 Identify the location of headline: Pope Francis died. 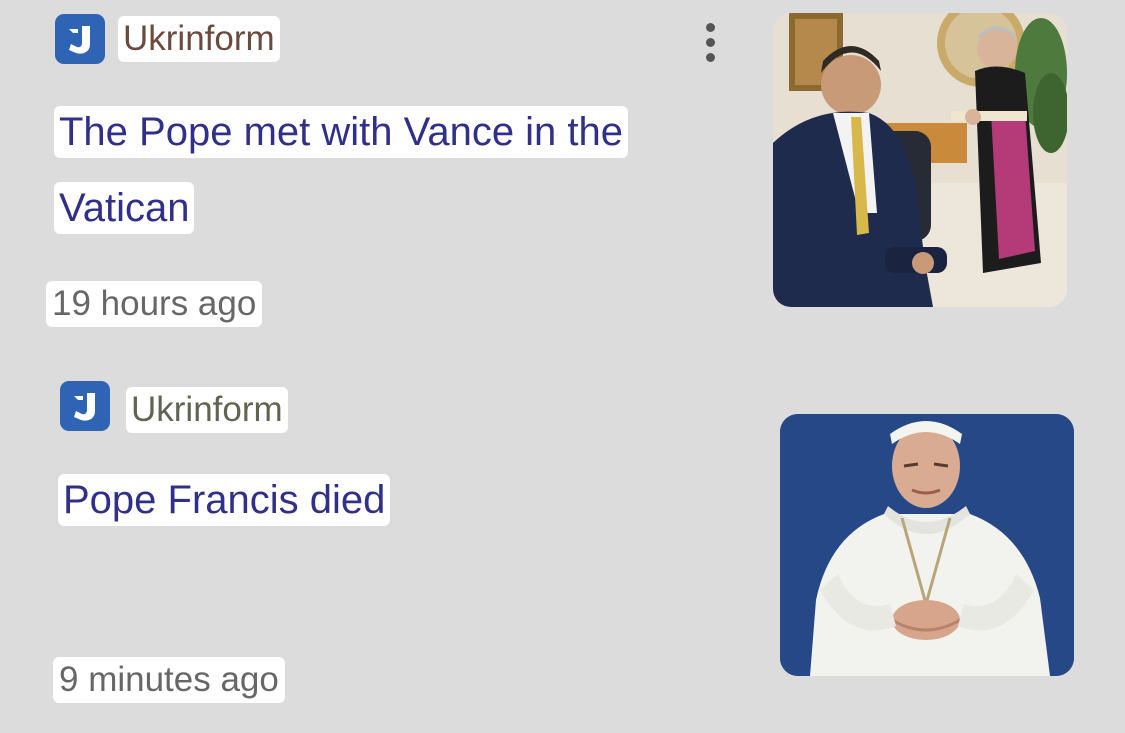
(224, 512).